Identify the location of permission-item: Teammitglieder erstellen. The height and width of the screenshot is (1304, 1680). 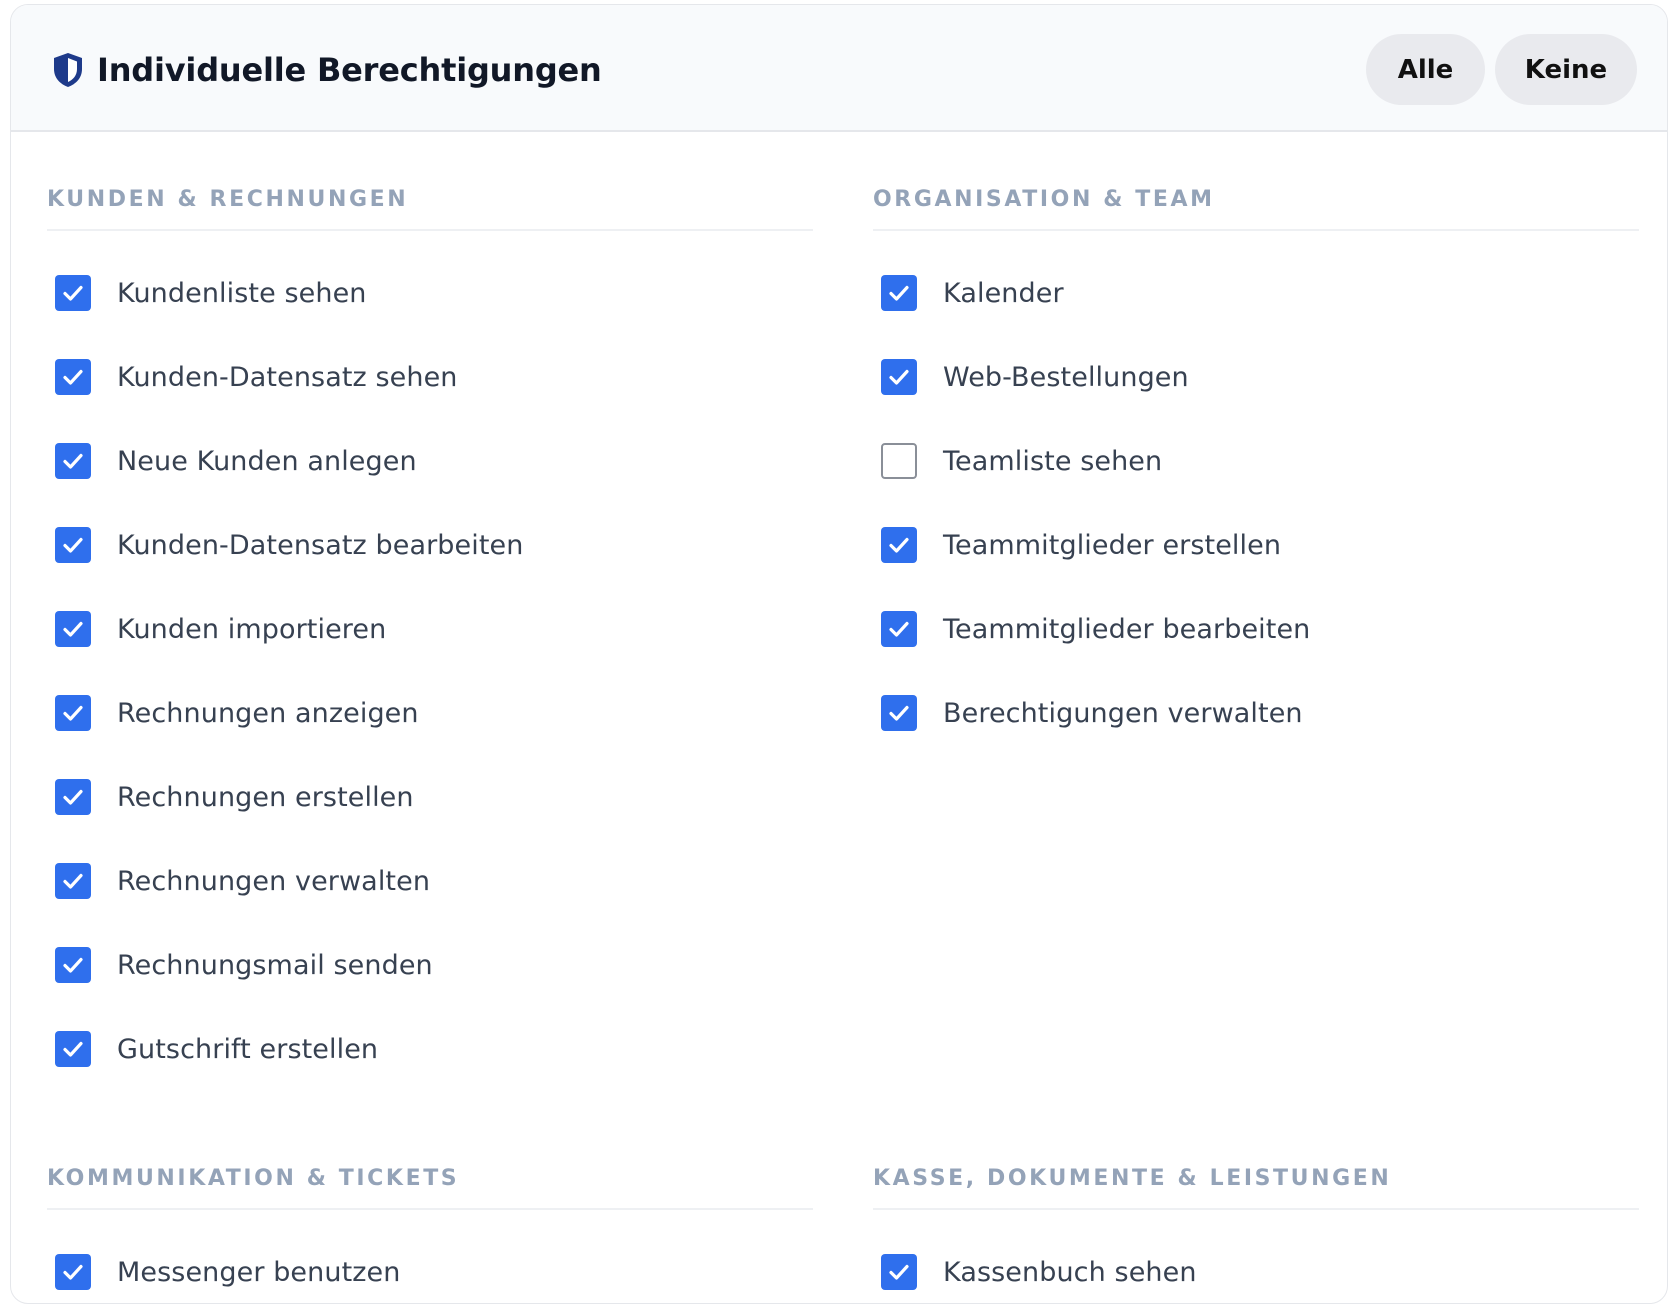
(1256, 545).